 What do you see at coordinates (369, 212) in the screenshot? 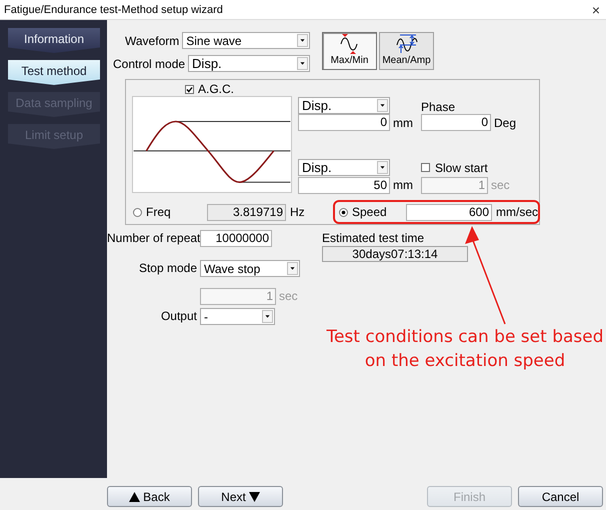
I see `rate-option-label: Speed` at bounding box center [369, 212].